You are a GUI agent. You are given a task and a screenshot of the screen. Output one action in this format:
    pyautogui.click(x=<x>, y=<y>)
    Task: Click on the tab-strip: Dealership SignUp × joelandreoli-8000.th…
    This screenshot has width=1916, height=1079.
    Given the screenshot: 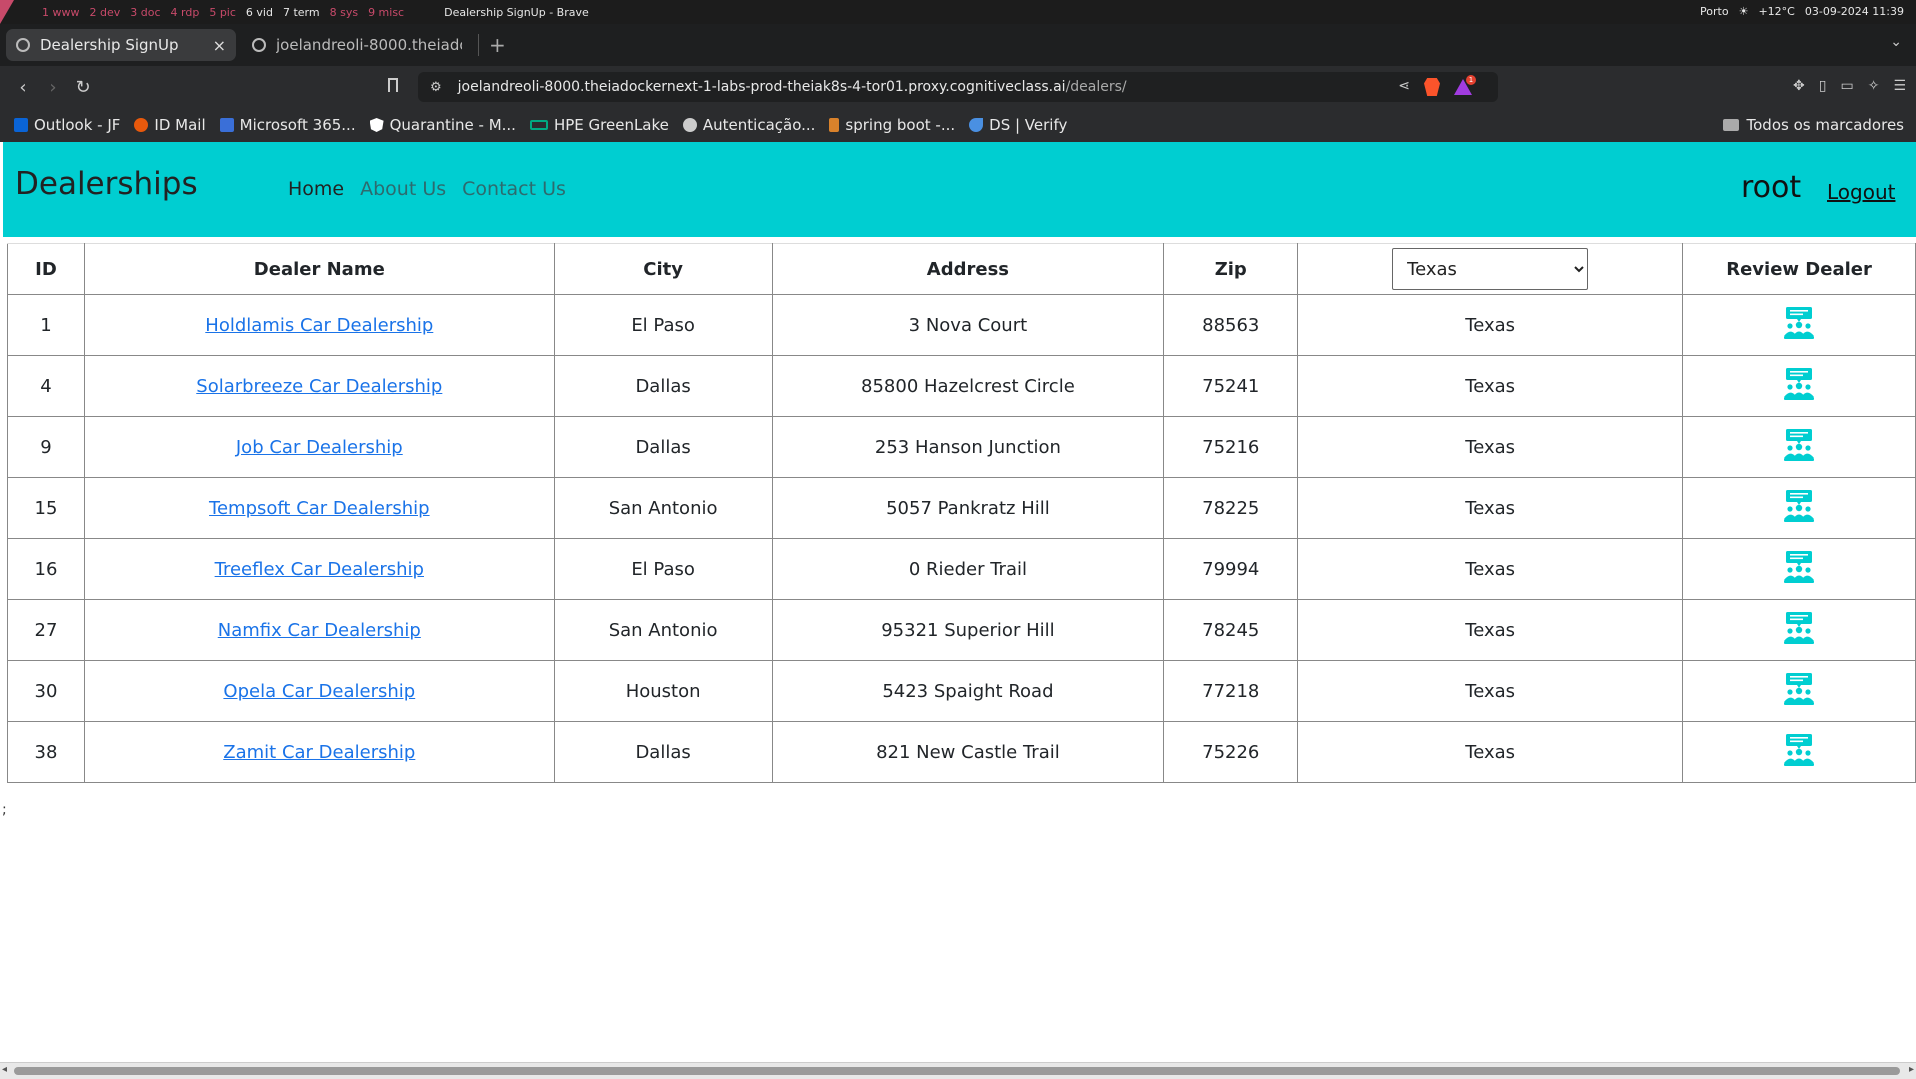 What is the action you would take?
    pyautogui.click(x=958, y=45)
    